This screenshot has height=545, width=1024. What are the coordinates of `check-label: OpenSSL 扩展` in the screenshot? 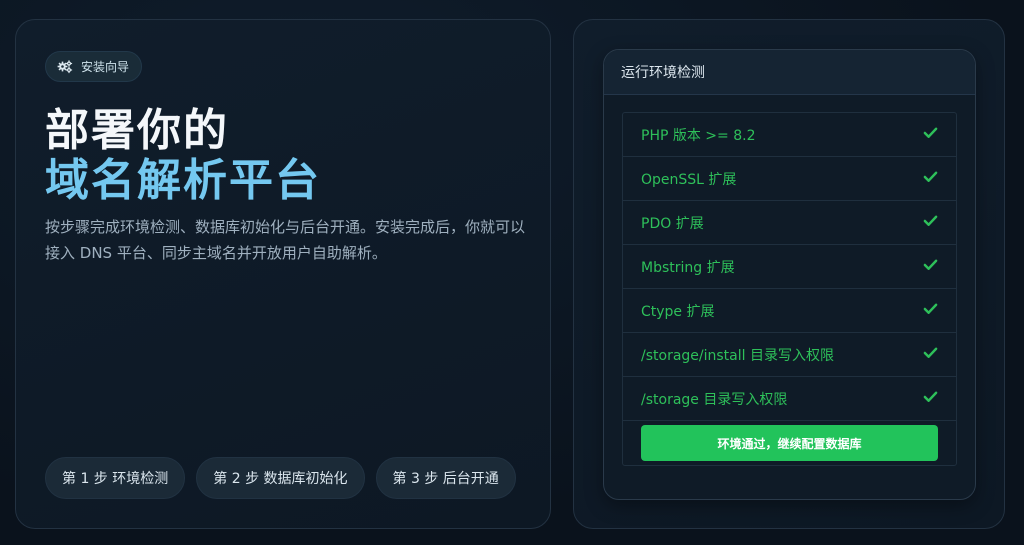 It's located at (689, 179).